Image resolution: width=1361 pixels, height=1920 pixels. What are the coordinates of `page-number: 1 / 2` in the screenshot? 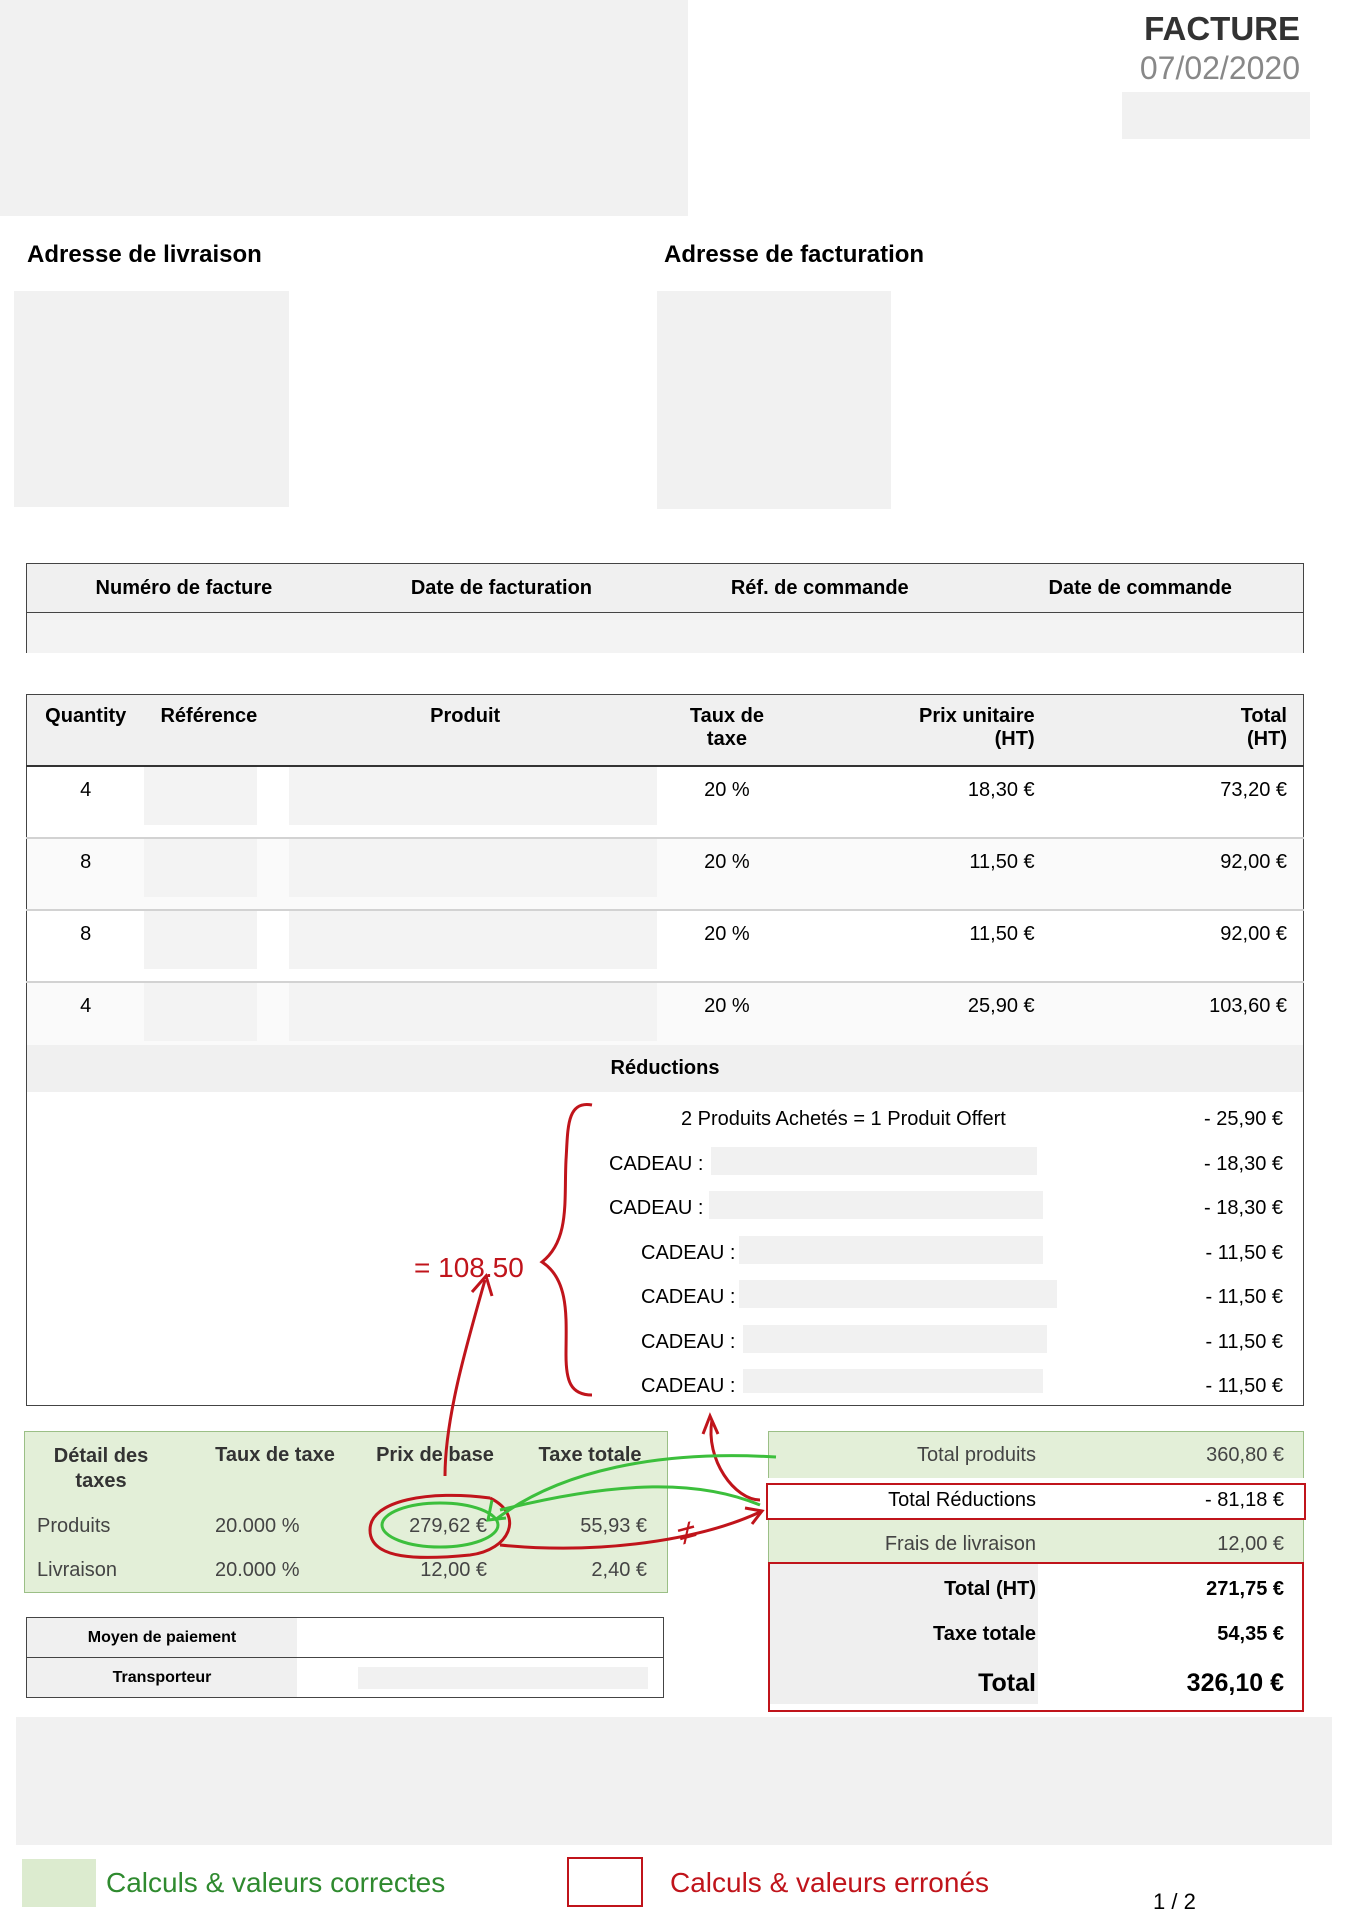 It's located at (1174, 1901).